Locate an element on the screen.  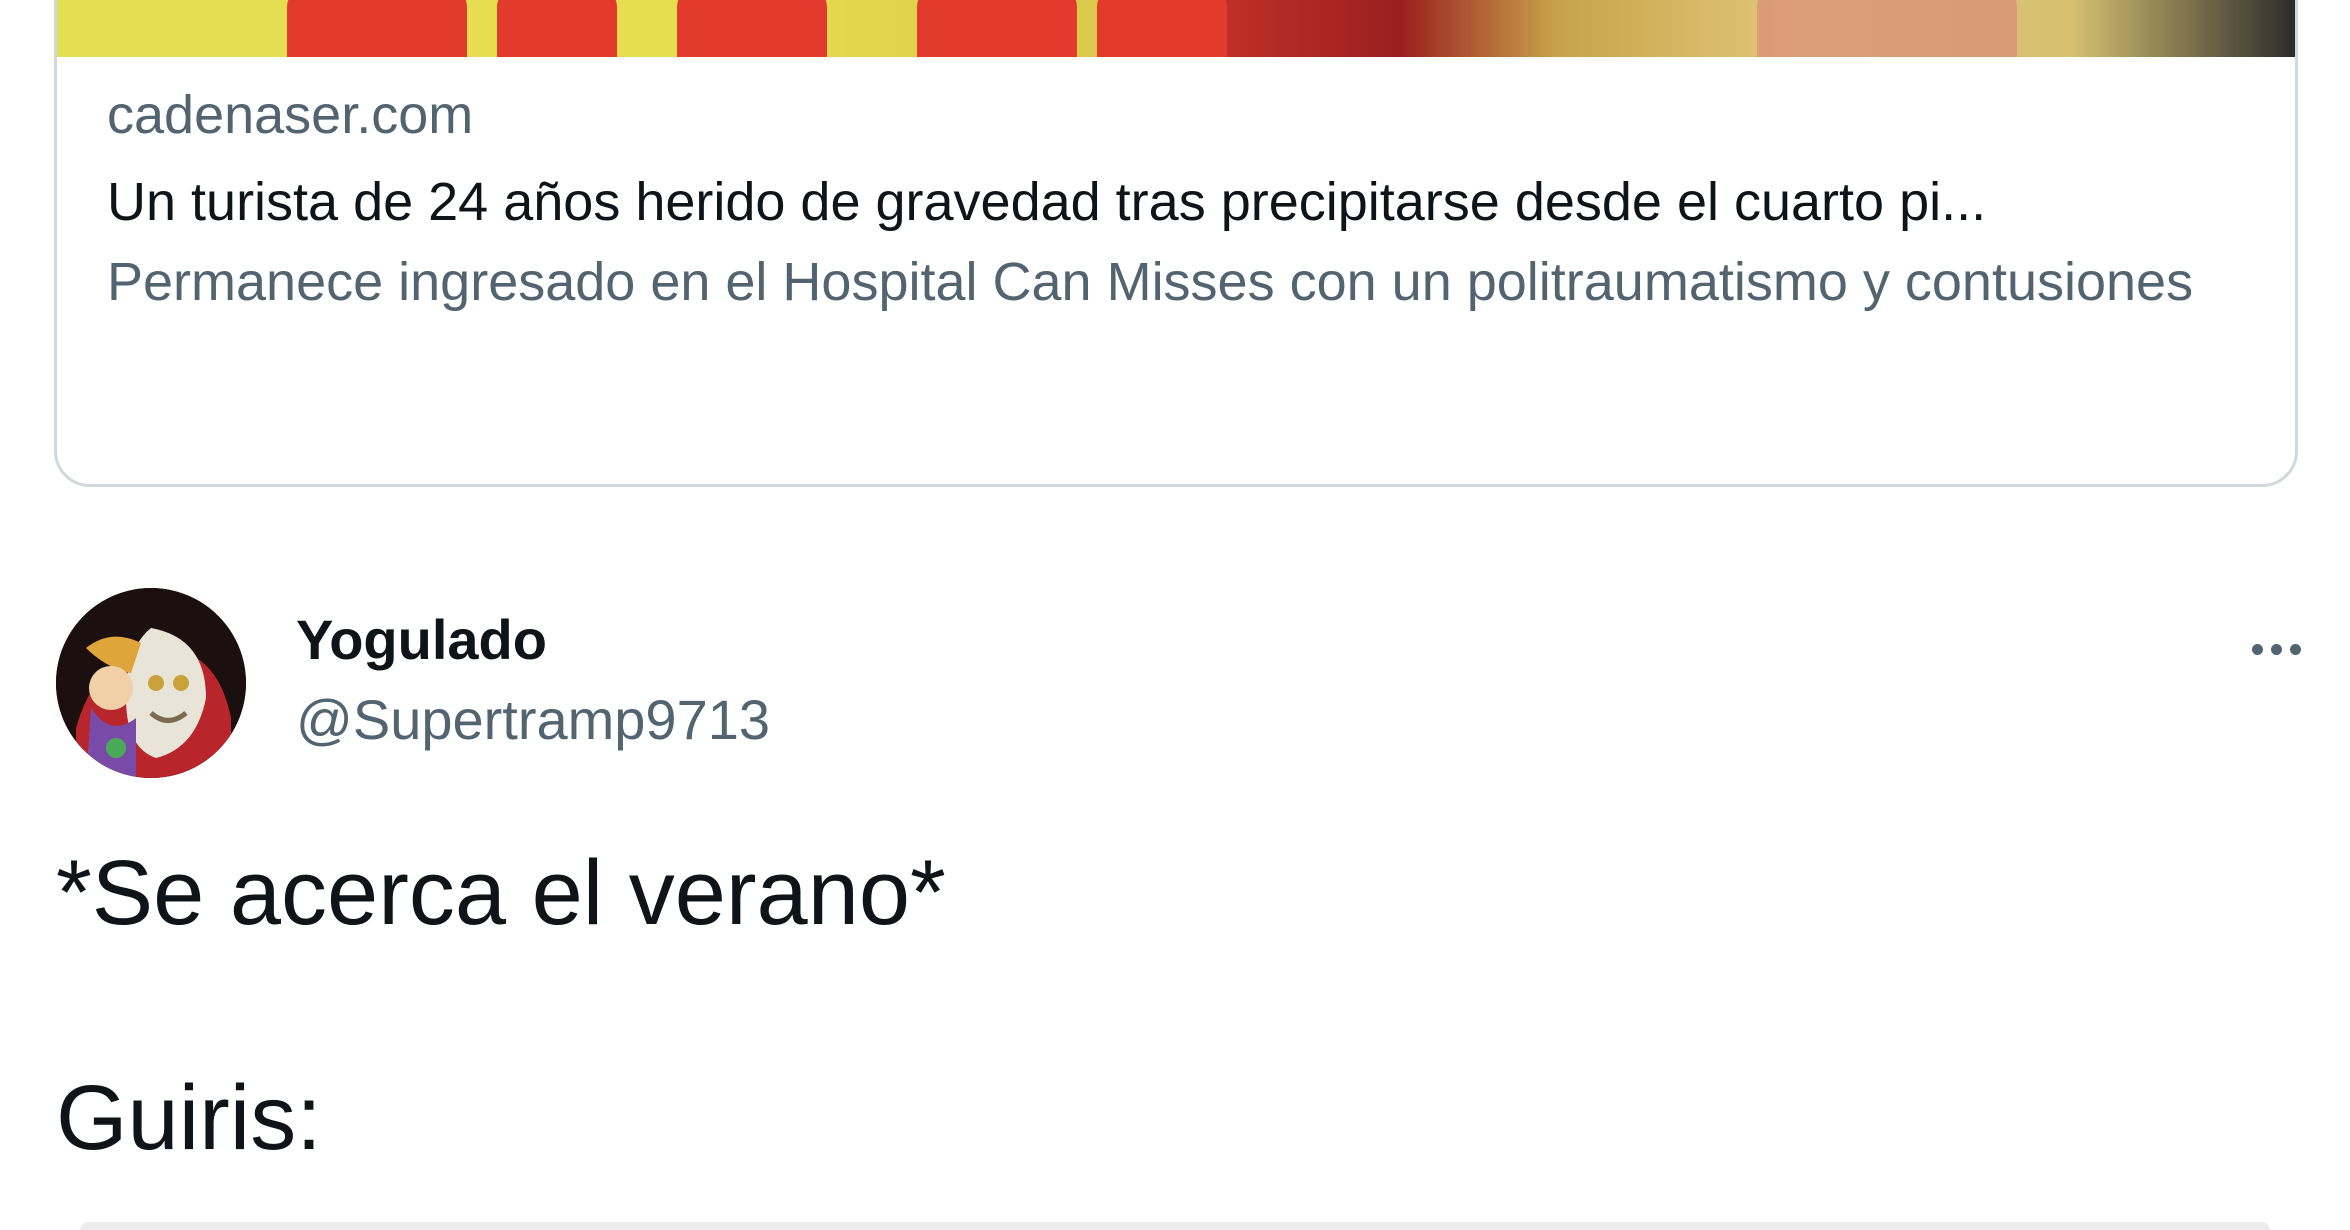
media-edge is located at coordinates (1175, 1226).